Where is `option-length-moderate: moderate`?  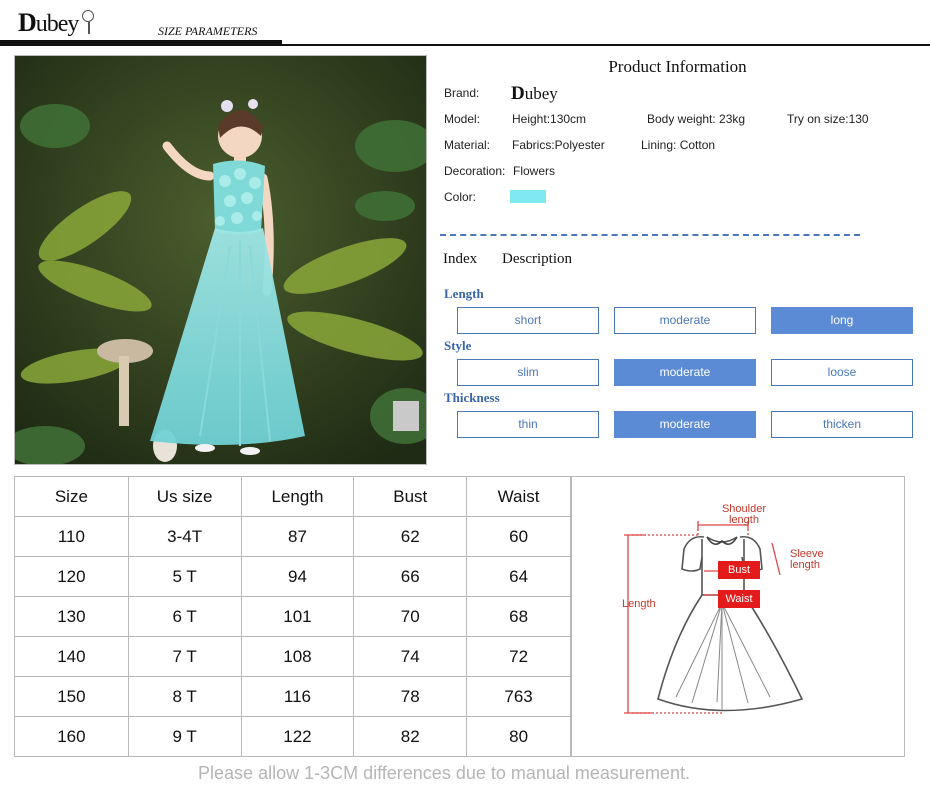
option-length-moderate: moderate is located at coordinates (685, 320).